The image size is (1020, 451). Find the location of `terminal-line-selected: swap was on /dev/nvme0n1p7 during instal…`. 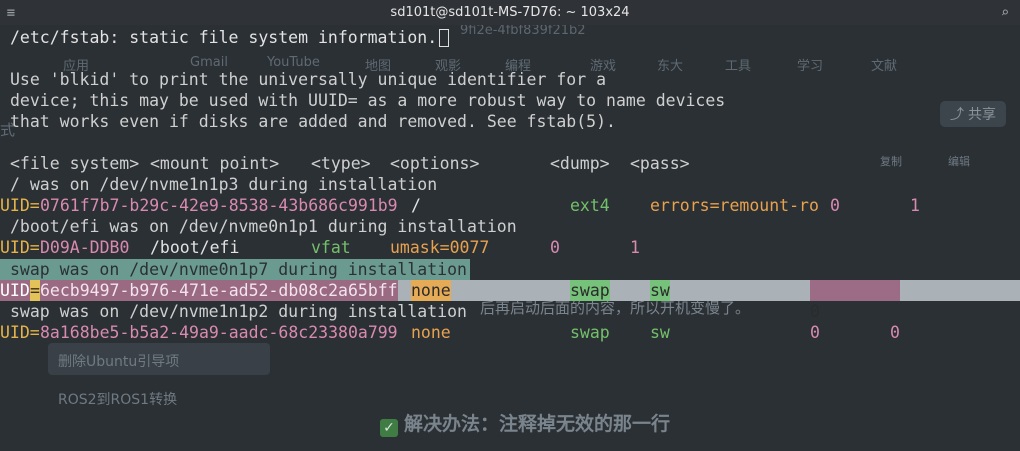

terminal-line-selected: swap was on /dev/nvme0n1p7 during instal… is located at coordinates (238, 269).